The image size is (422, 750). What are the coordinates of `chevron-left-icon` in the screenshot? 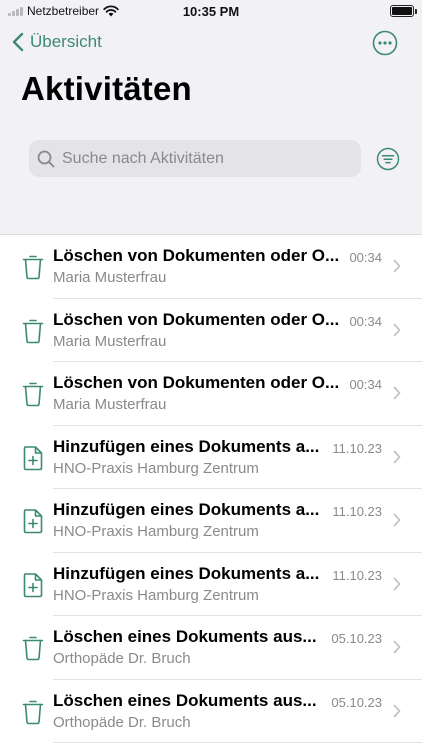 It's located at (18, 42).